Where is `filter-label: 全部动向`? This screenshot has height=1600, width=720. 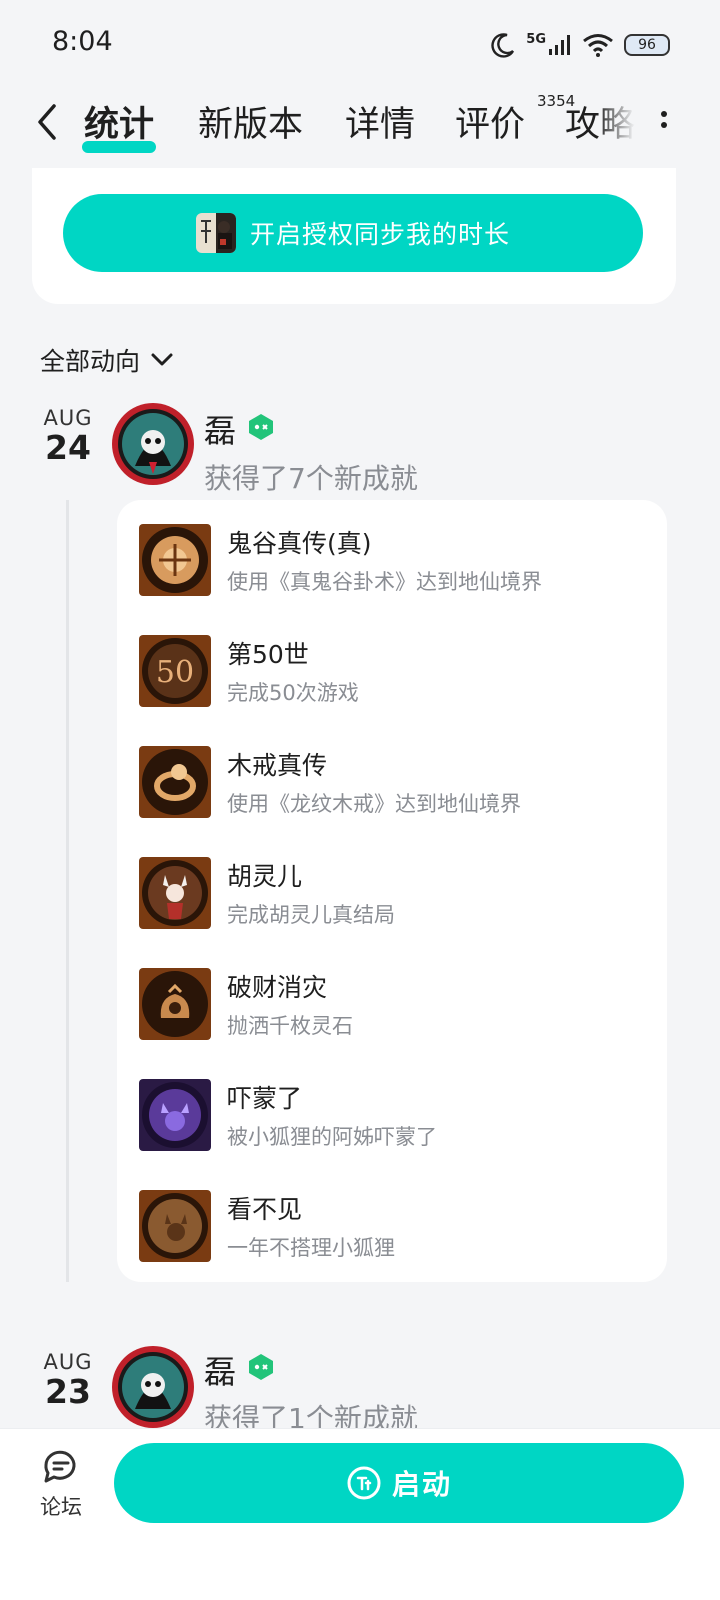 filter-label: 全部动向 is located at coordinates (90, 361).